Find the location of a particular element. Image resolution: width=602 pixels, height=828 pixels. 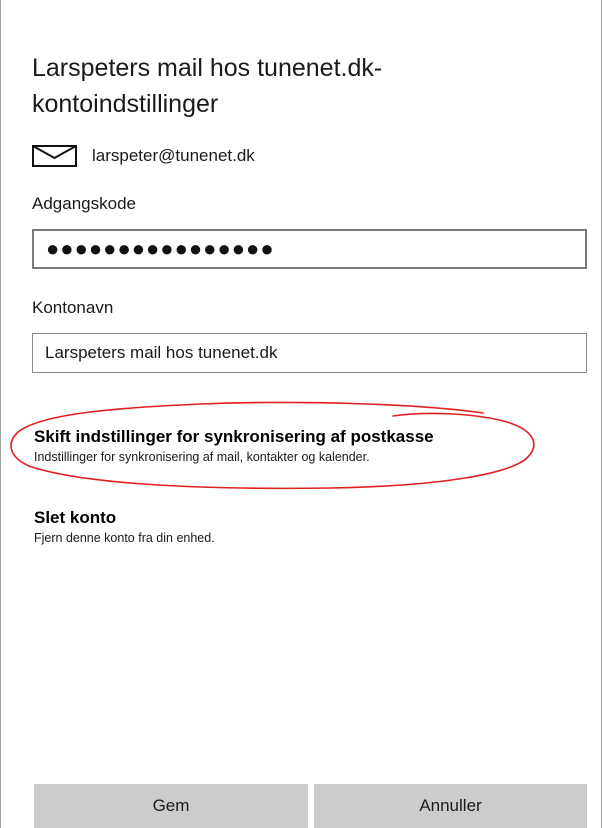

account-email: larspeter@tunenet.dk is located at coordinates (173, 155).